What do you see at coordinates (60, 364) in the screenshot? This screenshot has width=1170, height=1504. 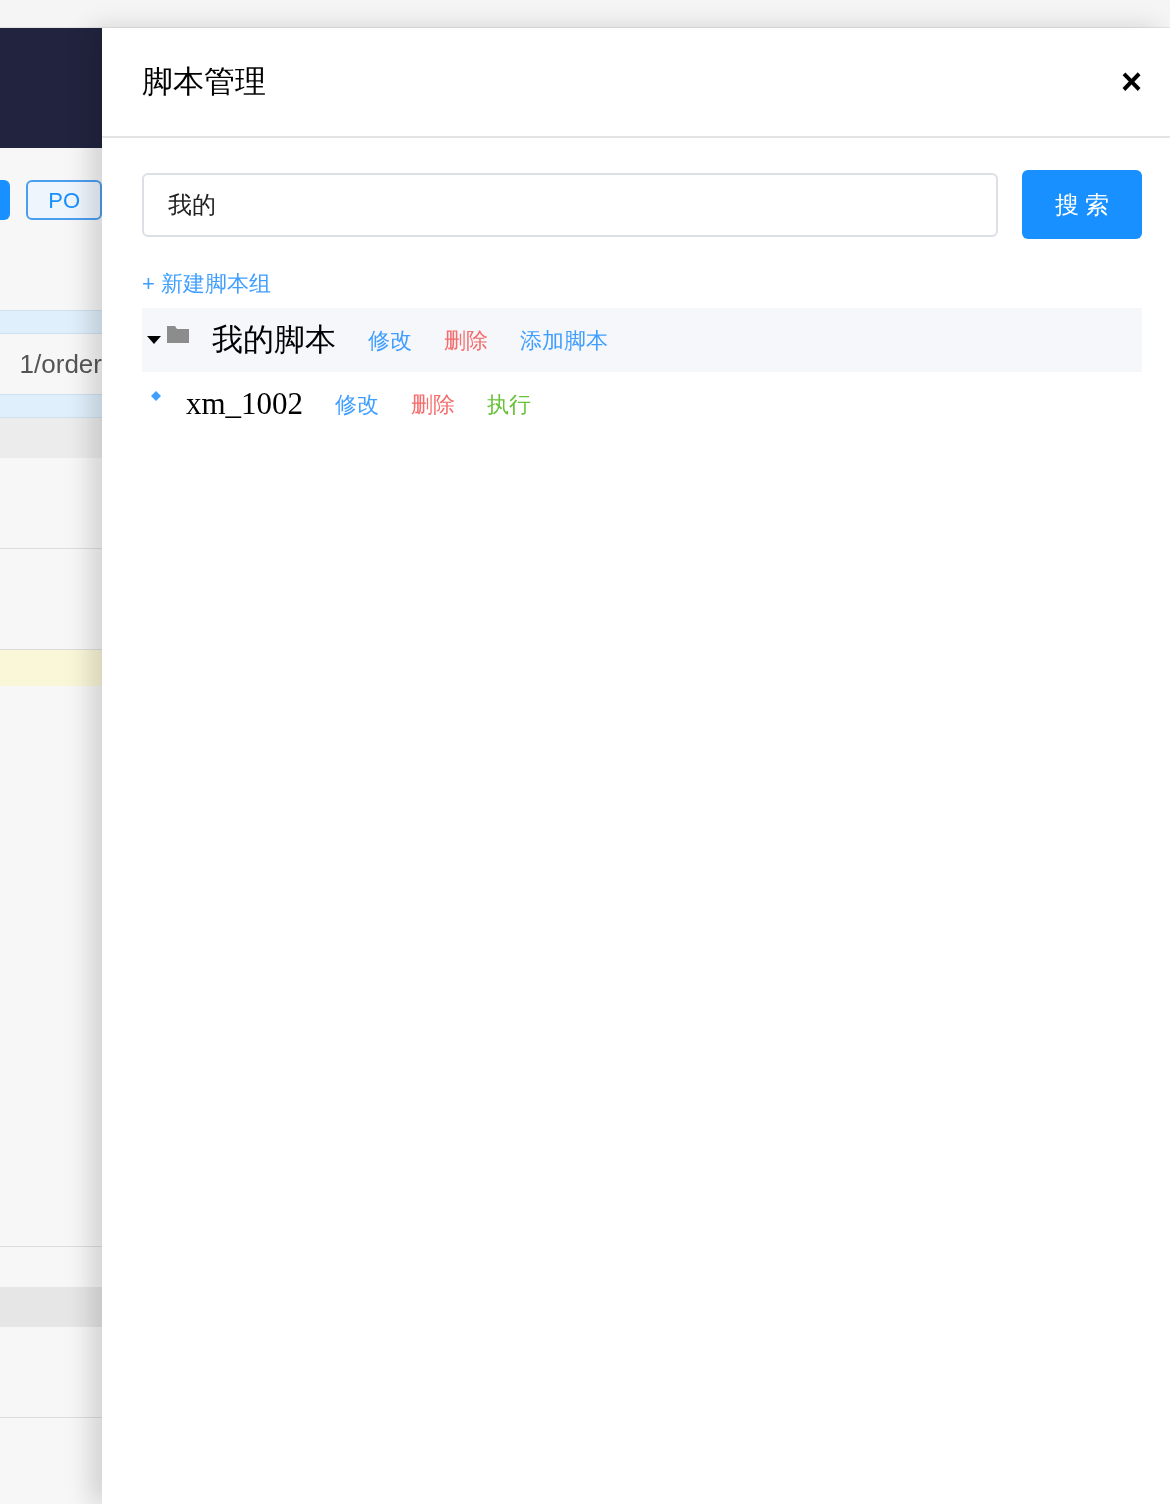 I see `request-path: 1/order` at bounding box center [60, 364].